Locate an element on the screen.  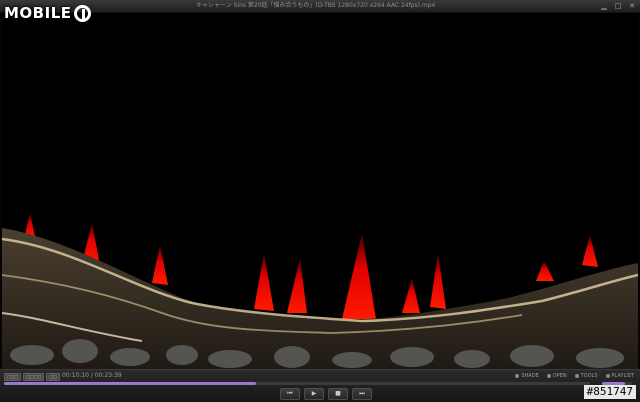
mini-button-3: □□ is located at coordinates (53, 377).